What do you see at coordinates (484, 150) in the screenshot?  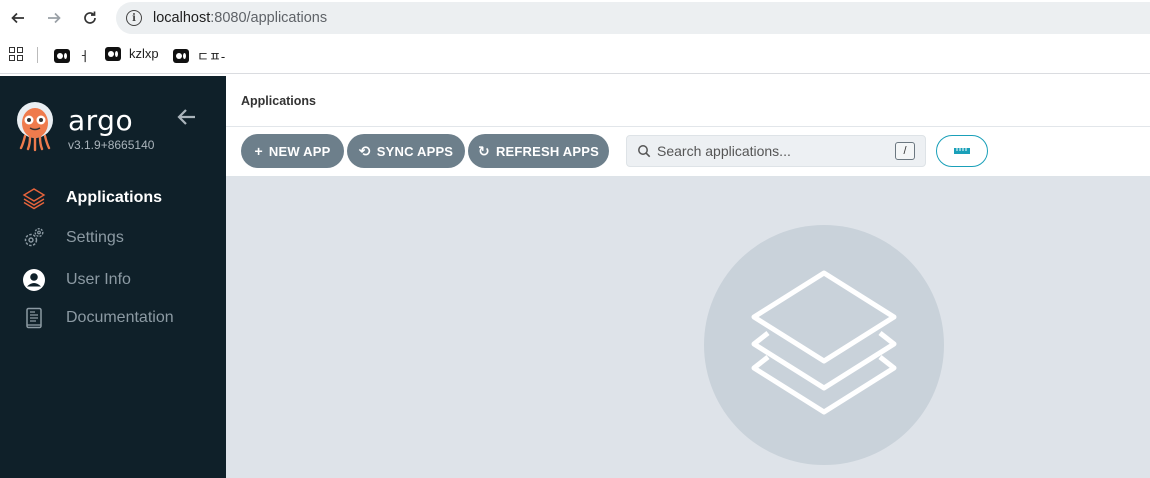 I see `refresh-icon: ↻` at bounding box center [484, 150].